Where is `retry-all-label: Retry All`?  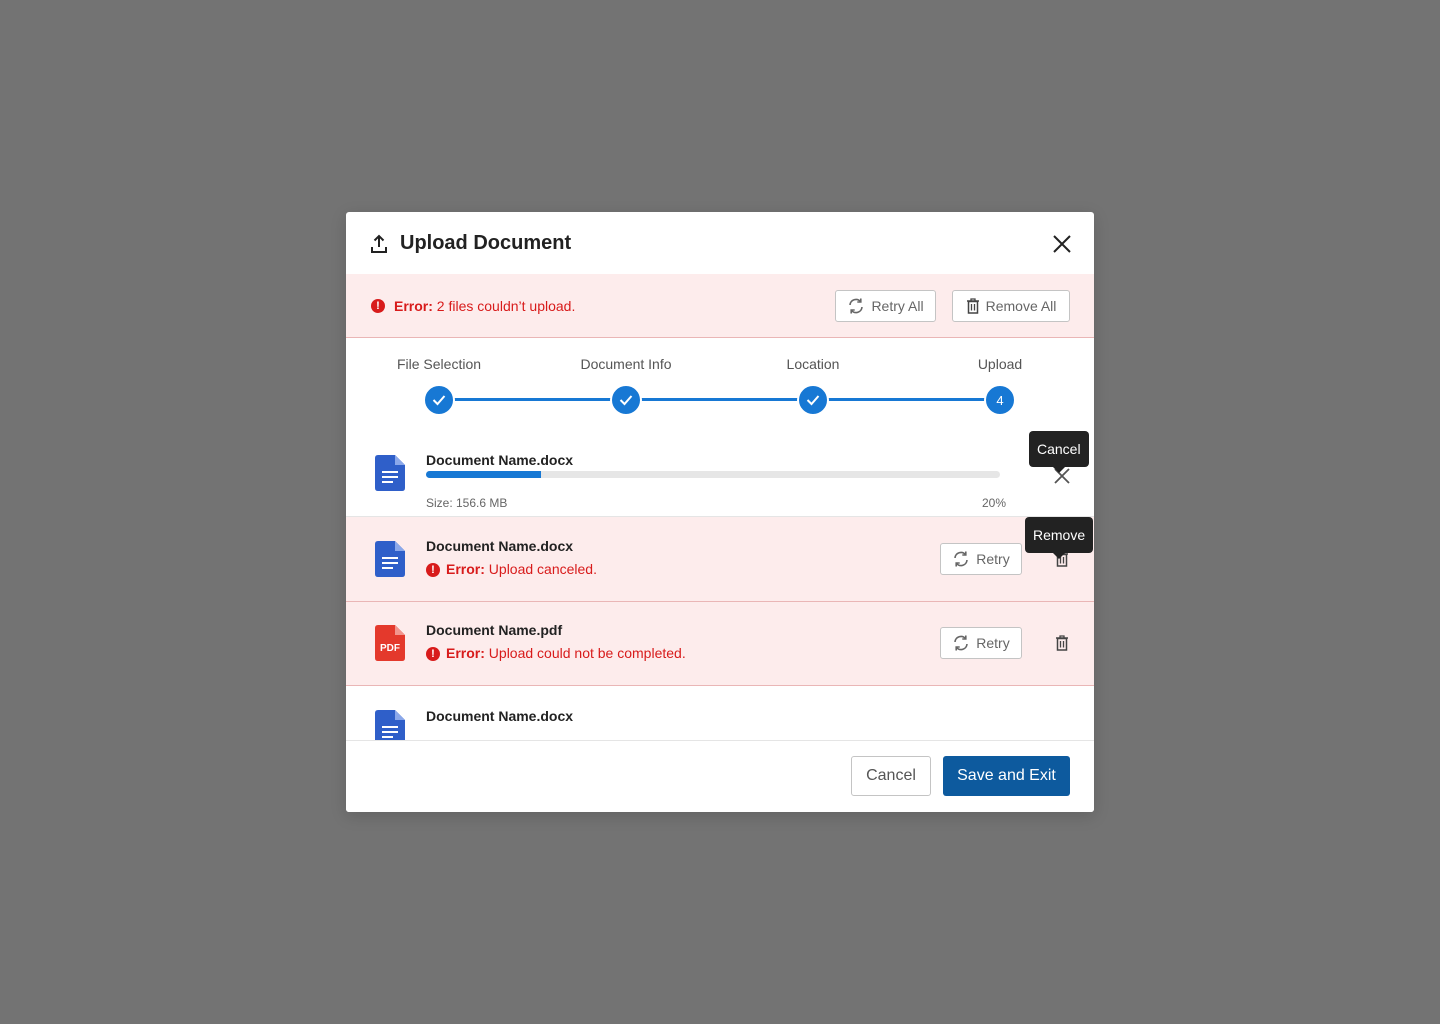
retry-all-label: Retry All is located at coordinates (897, 306).